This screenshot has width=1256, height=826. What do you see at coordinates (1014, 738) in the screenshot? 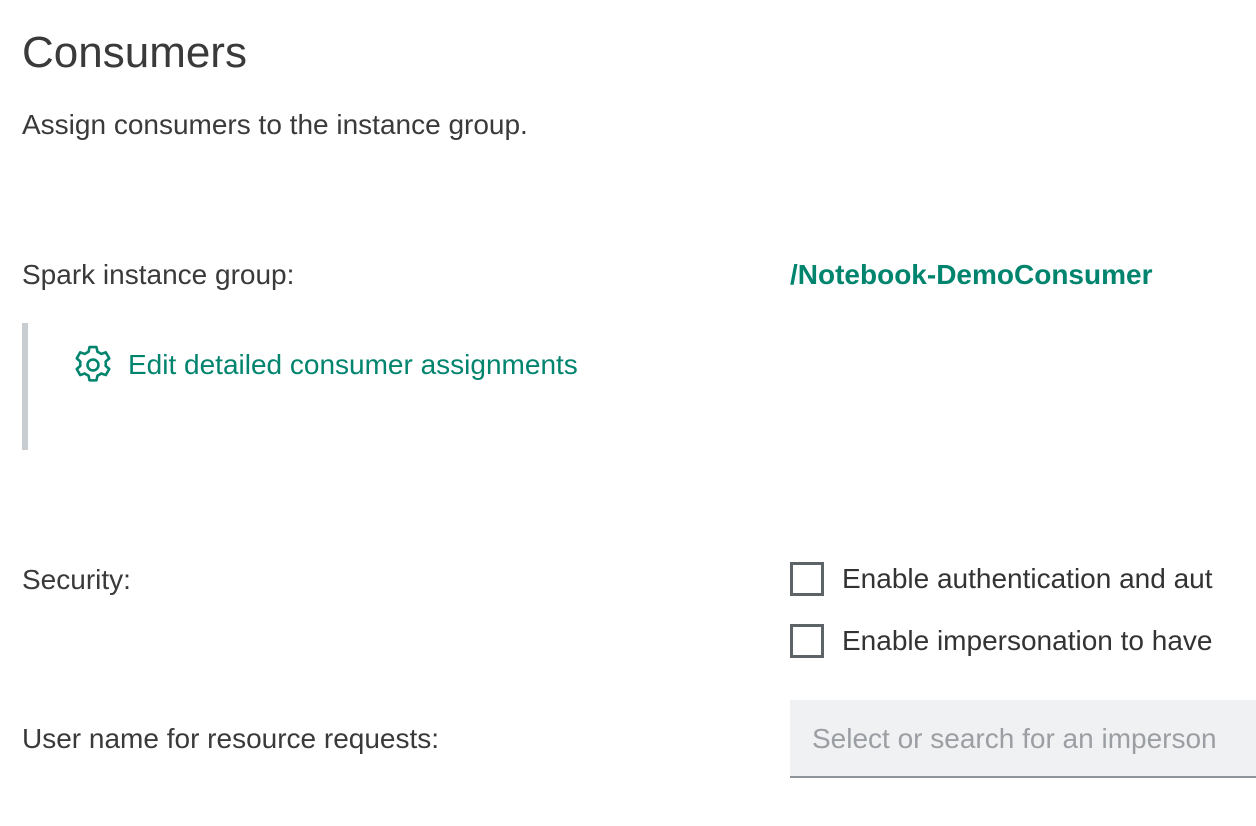
I see `user-name-placeholder: Select or search for an imperson` at bounding box center [1014, 738].